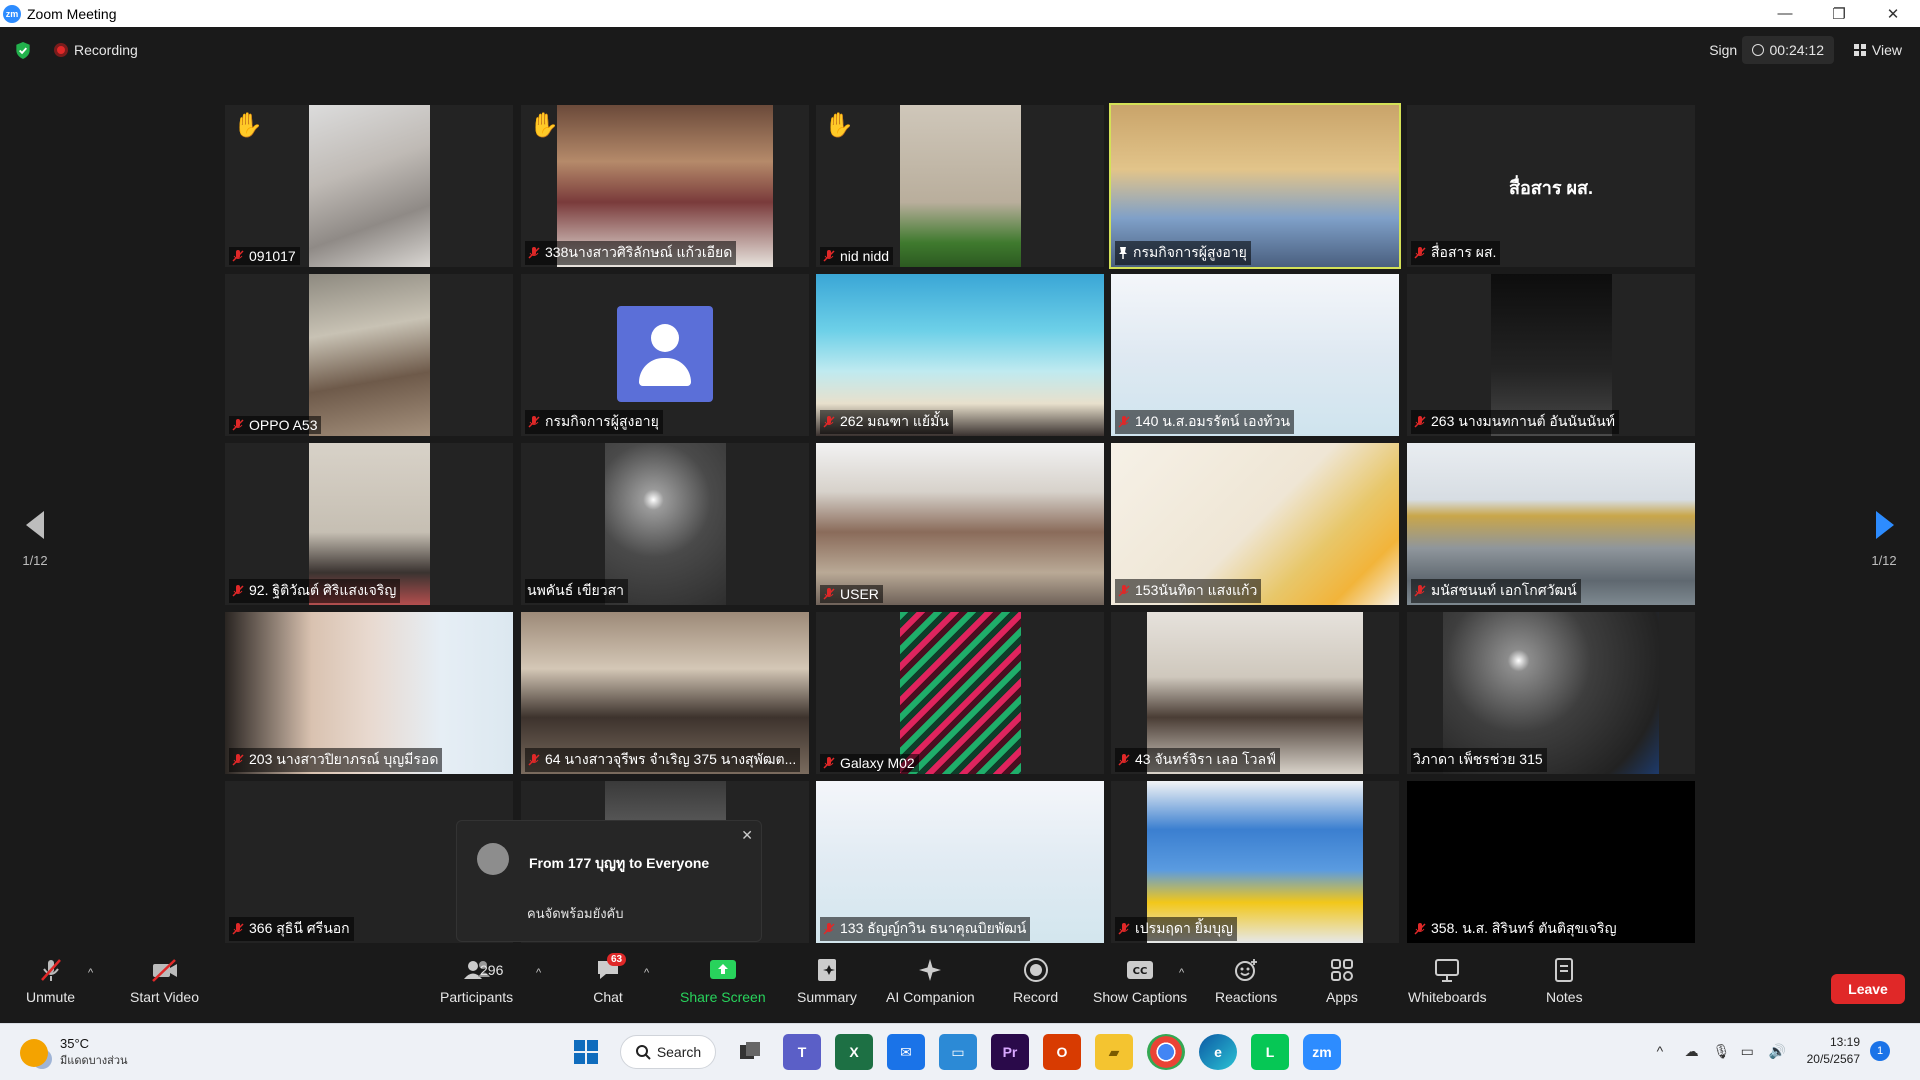 This screenshot has width=1920, height=1080. What do you see at coordinates (1342, 980) in the screenshot?
I see `apps-button: Apps` at bounding box center [1342, 980].